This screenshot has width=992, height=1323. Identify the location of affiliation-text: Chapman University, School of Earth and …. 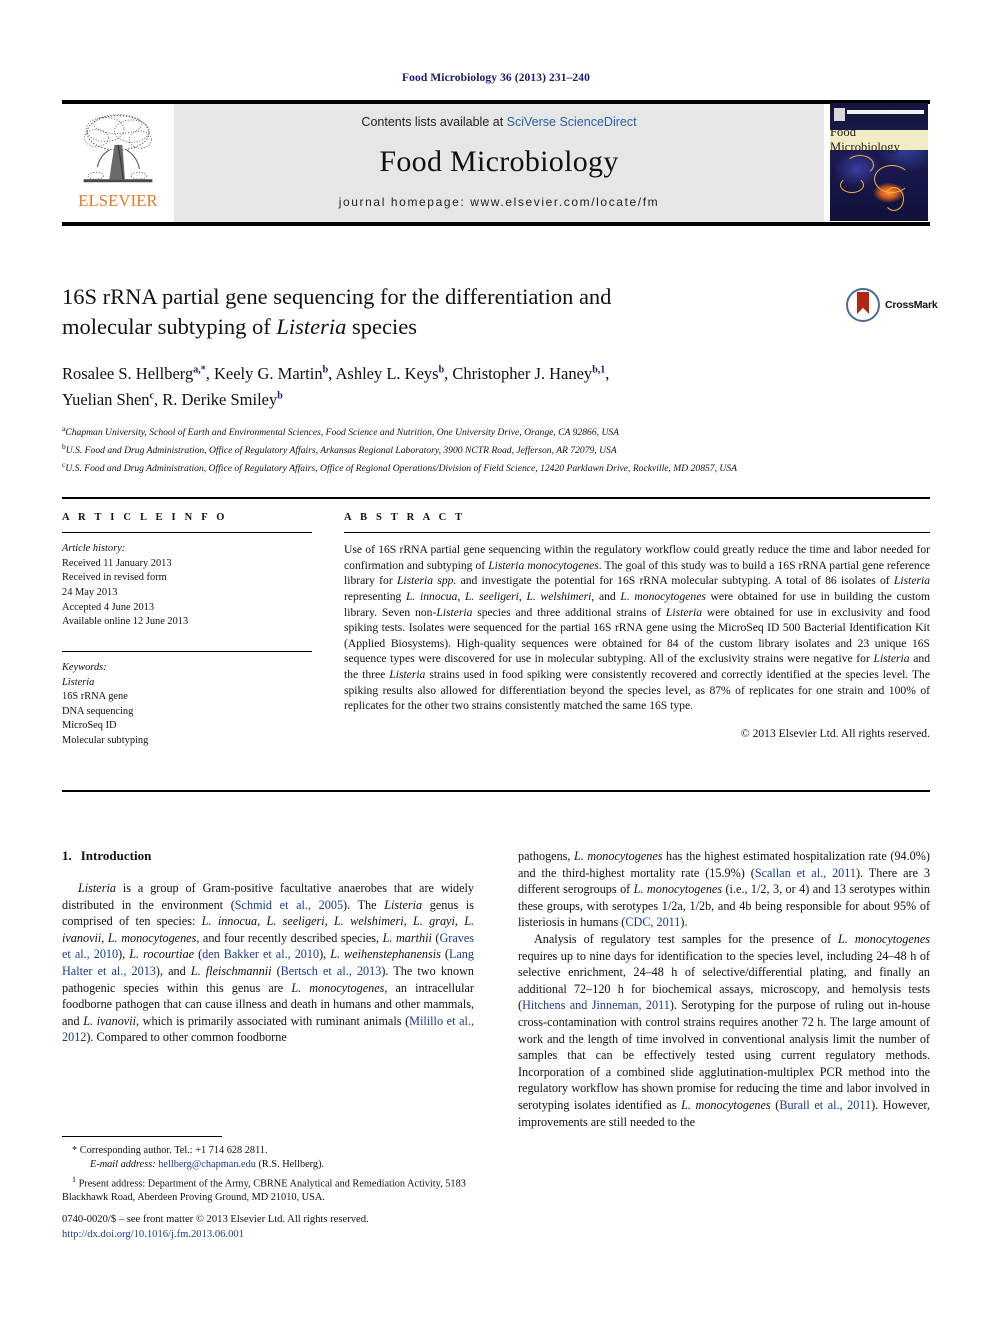
(342, 433).